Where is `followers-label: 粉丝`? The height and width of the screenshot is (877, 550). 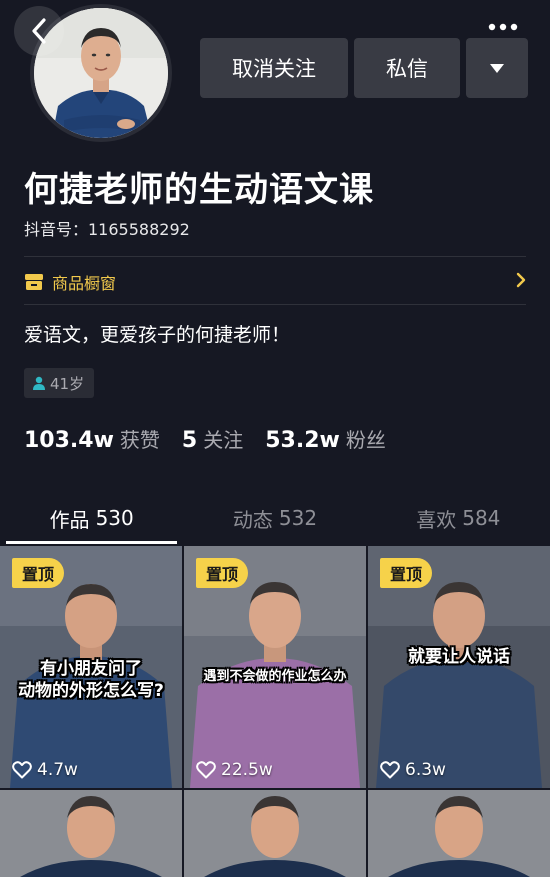 followers-label: 粉丝 is located at coordinates (366, 438).